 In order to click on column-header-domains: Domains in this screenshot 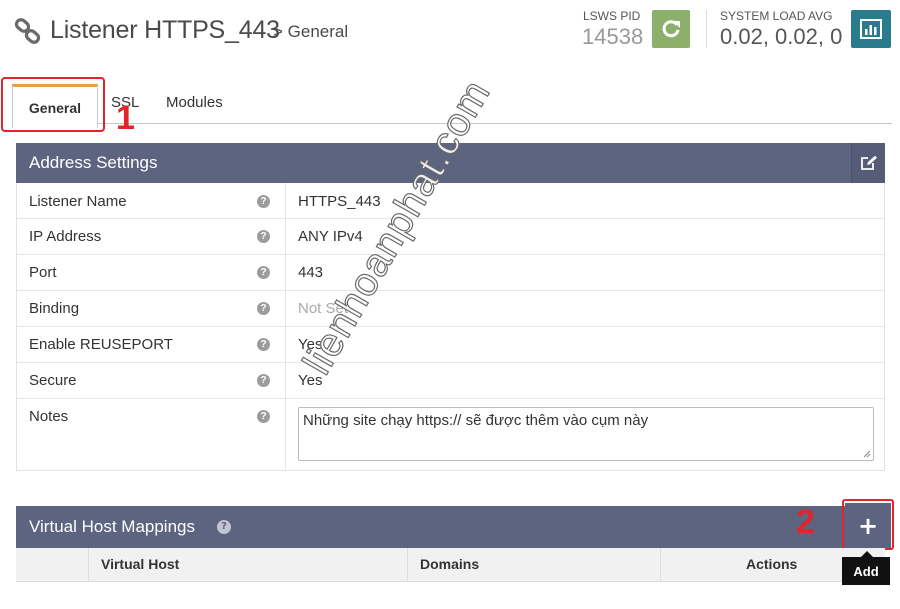, I will do `click(450, 564)`.